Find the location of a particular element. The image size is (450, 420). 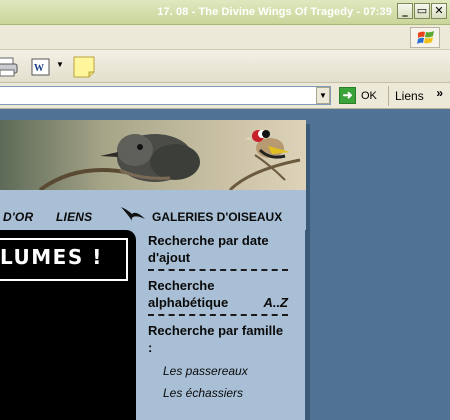

family-link-echassiers: Les échassiers is located at coordinates (226, 393).